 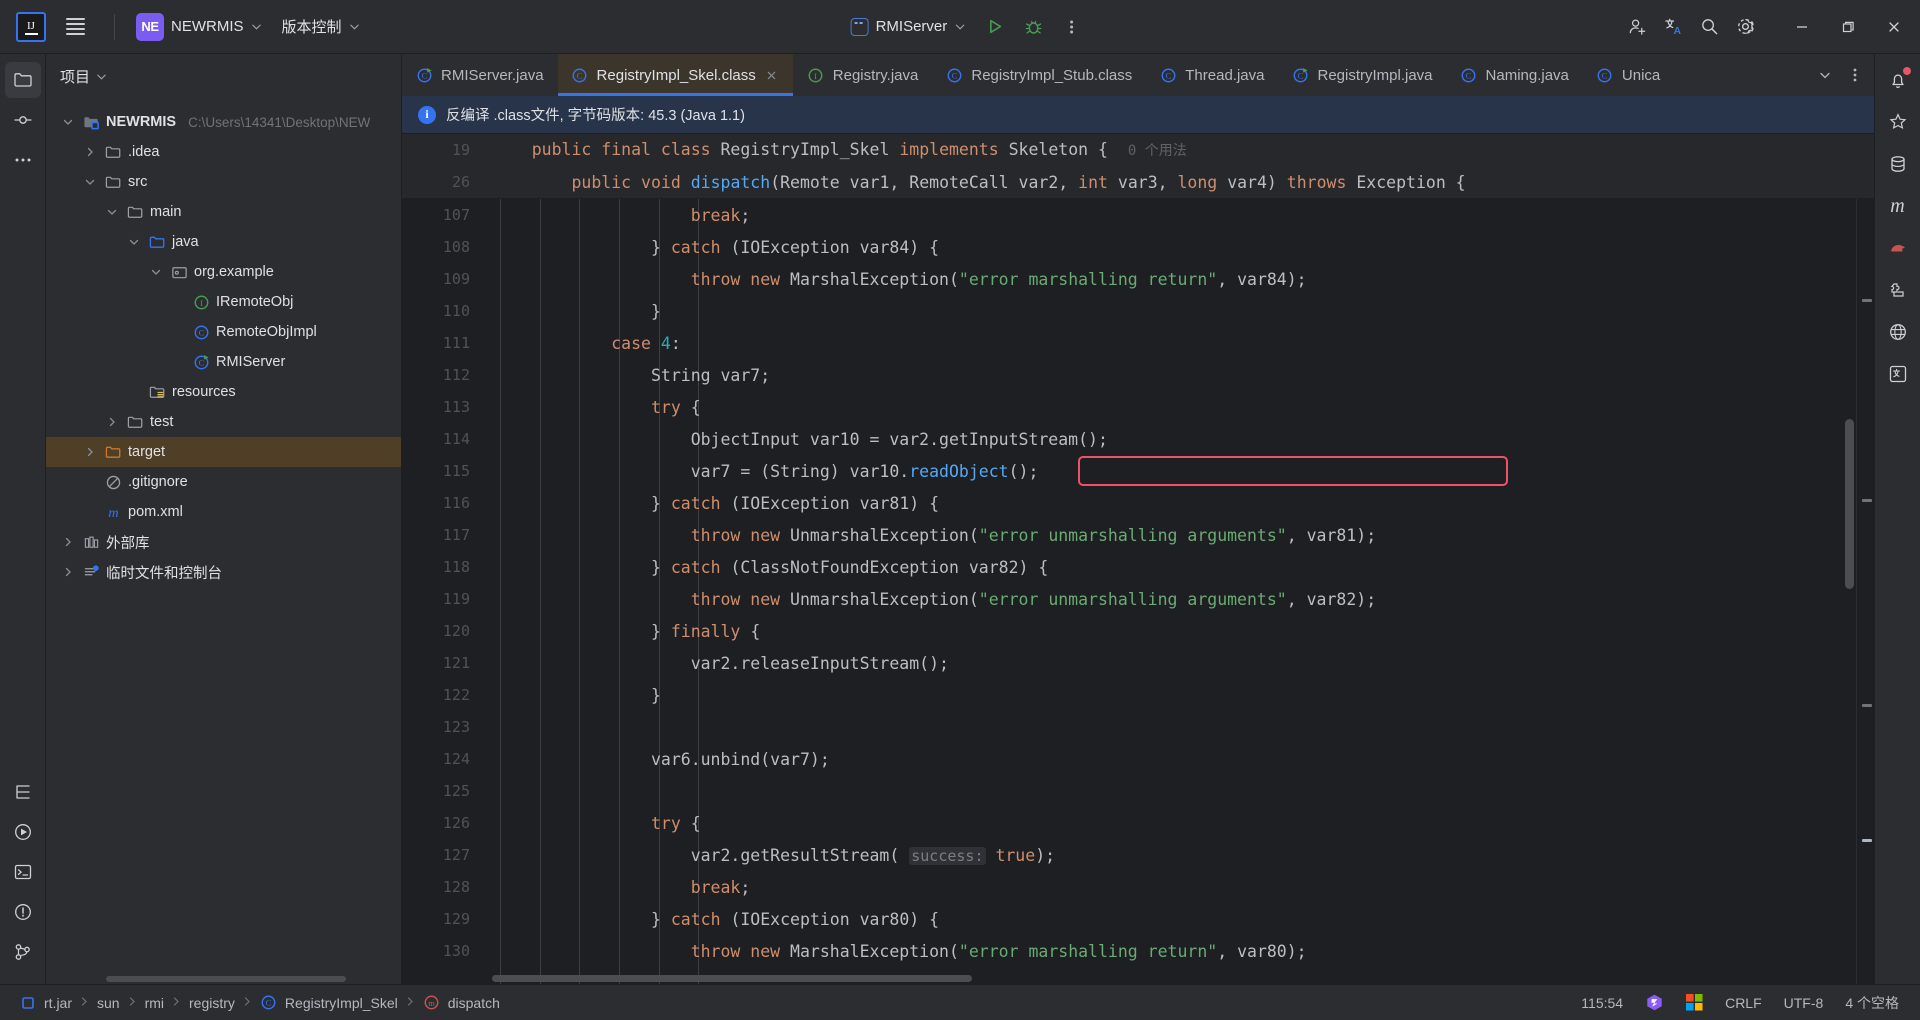 What do you see at coordinates (1804, 1003) in the screenshot?
I see `file-encoding: UTF-8` at bounding box center [1804, 1003].